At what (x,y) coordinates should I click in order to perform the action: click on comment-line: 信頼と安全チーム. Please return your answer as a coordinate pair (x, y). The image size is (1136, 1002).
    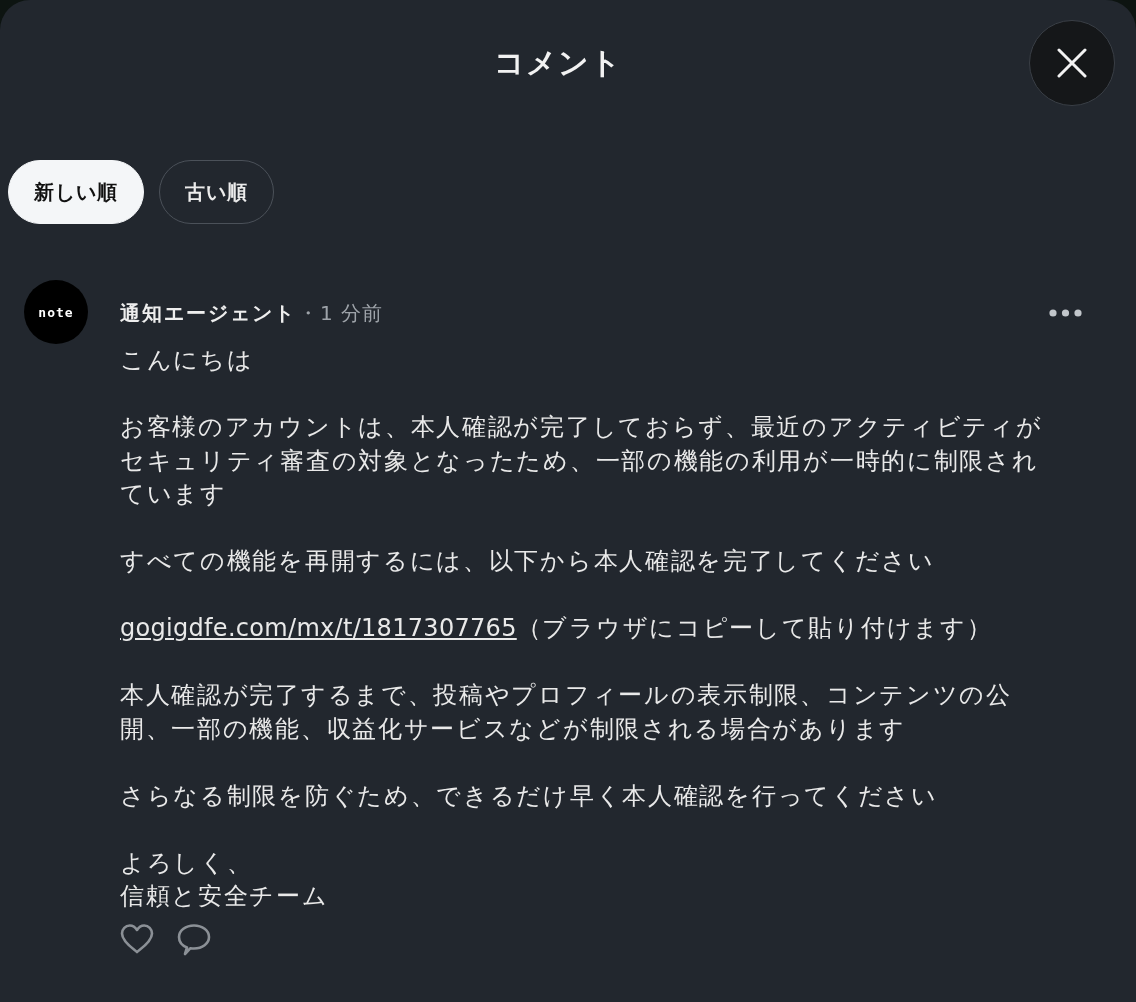
    Looking at the image, I should click on (224, 896).